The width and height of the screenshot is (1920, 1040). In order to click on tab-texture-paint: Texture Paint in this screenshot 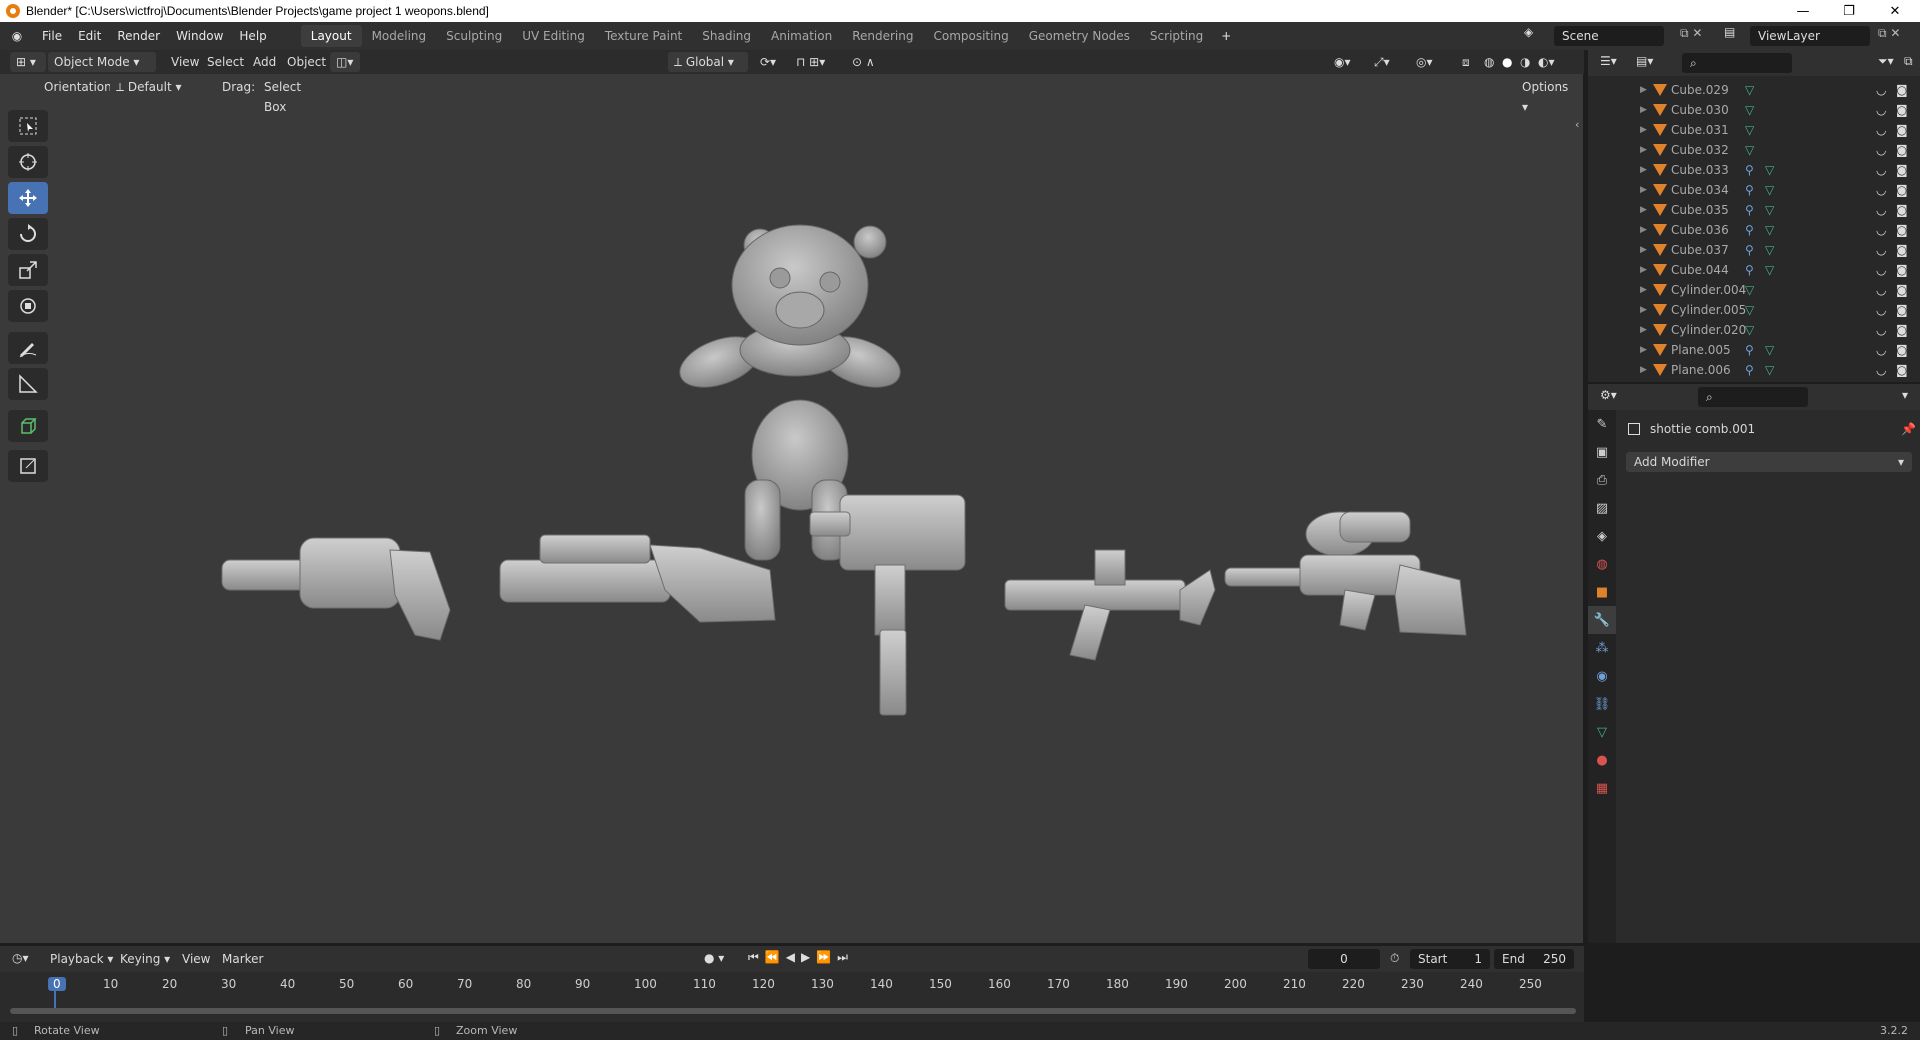, I will do `click(643, 36)`.